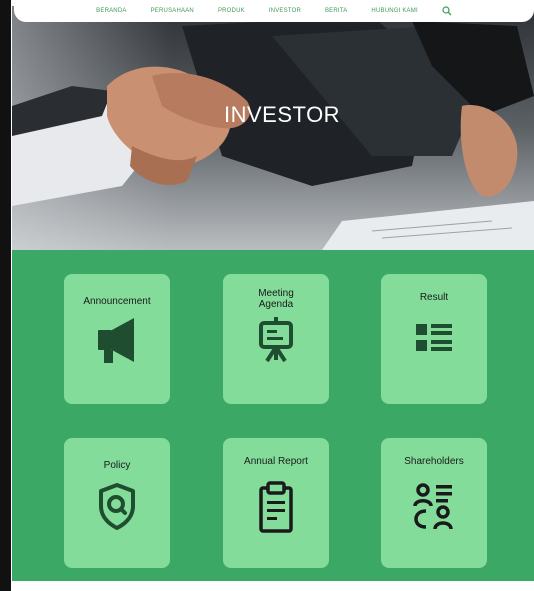  I want to click on card-result-label: Result, so click(434, 297).